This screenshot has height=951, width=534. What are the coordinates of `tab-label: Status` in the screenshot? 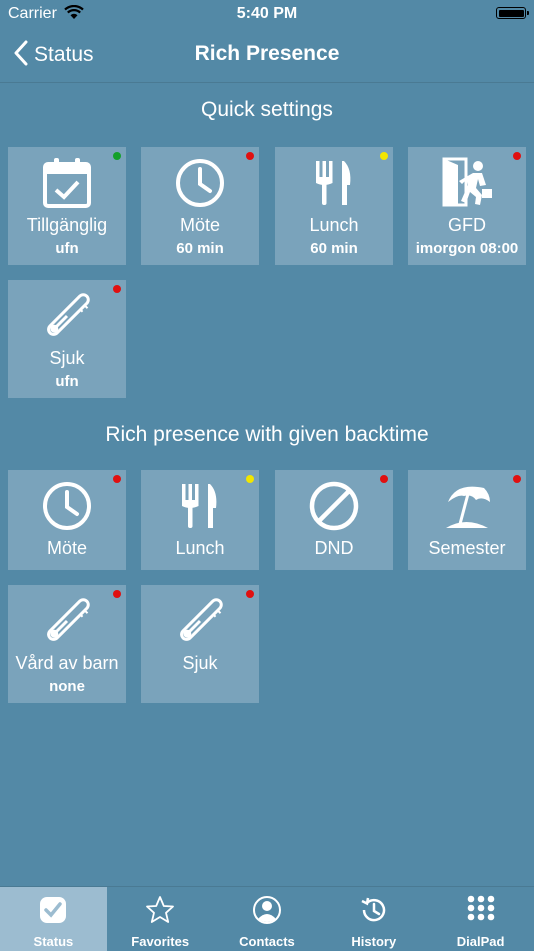 It's located at (53, 941).